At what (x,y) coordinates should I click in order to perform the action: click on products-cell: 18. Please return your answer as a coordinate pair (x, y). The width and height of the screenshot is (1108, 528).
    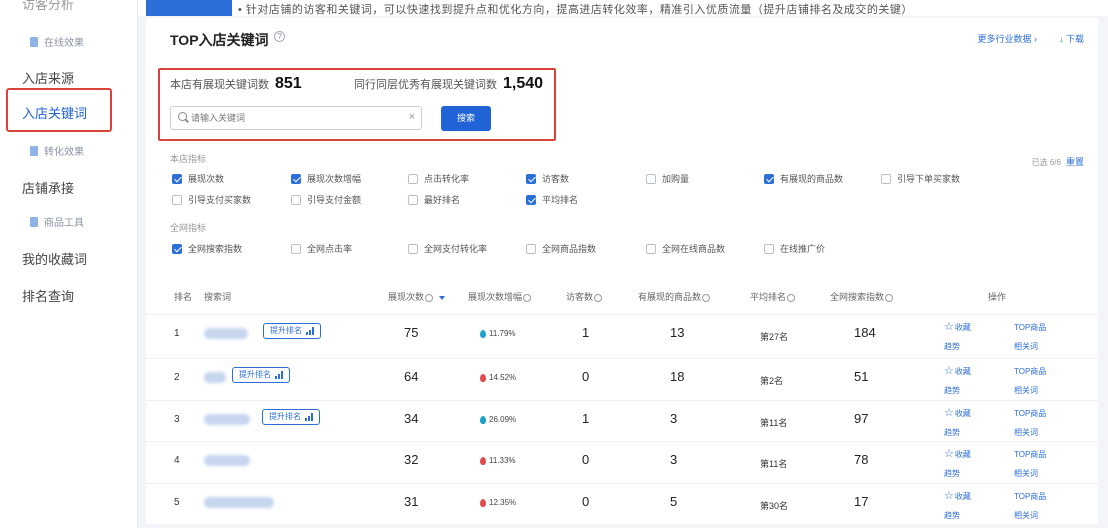
    Looking at the image, I should click on (677, 376).